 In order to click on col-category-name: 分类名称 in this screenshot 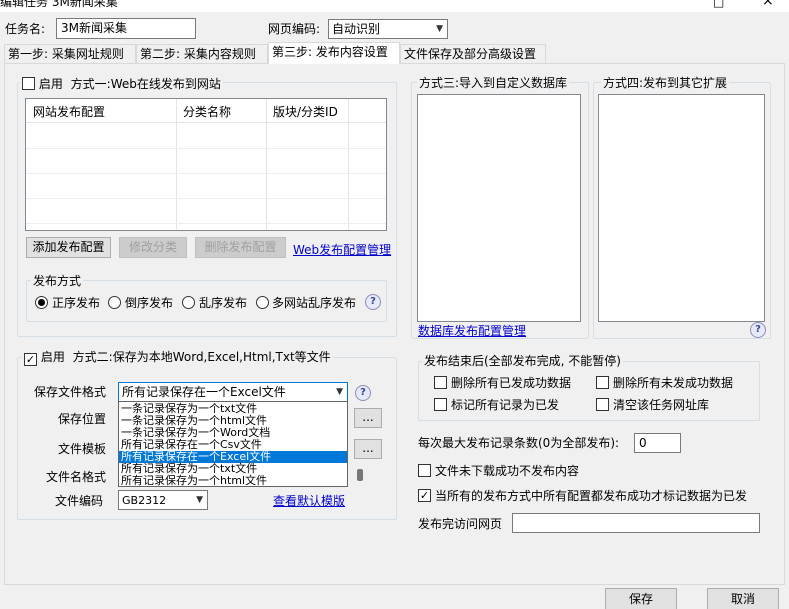, I will do `click(207, 112)`.